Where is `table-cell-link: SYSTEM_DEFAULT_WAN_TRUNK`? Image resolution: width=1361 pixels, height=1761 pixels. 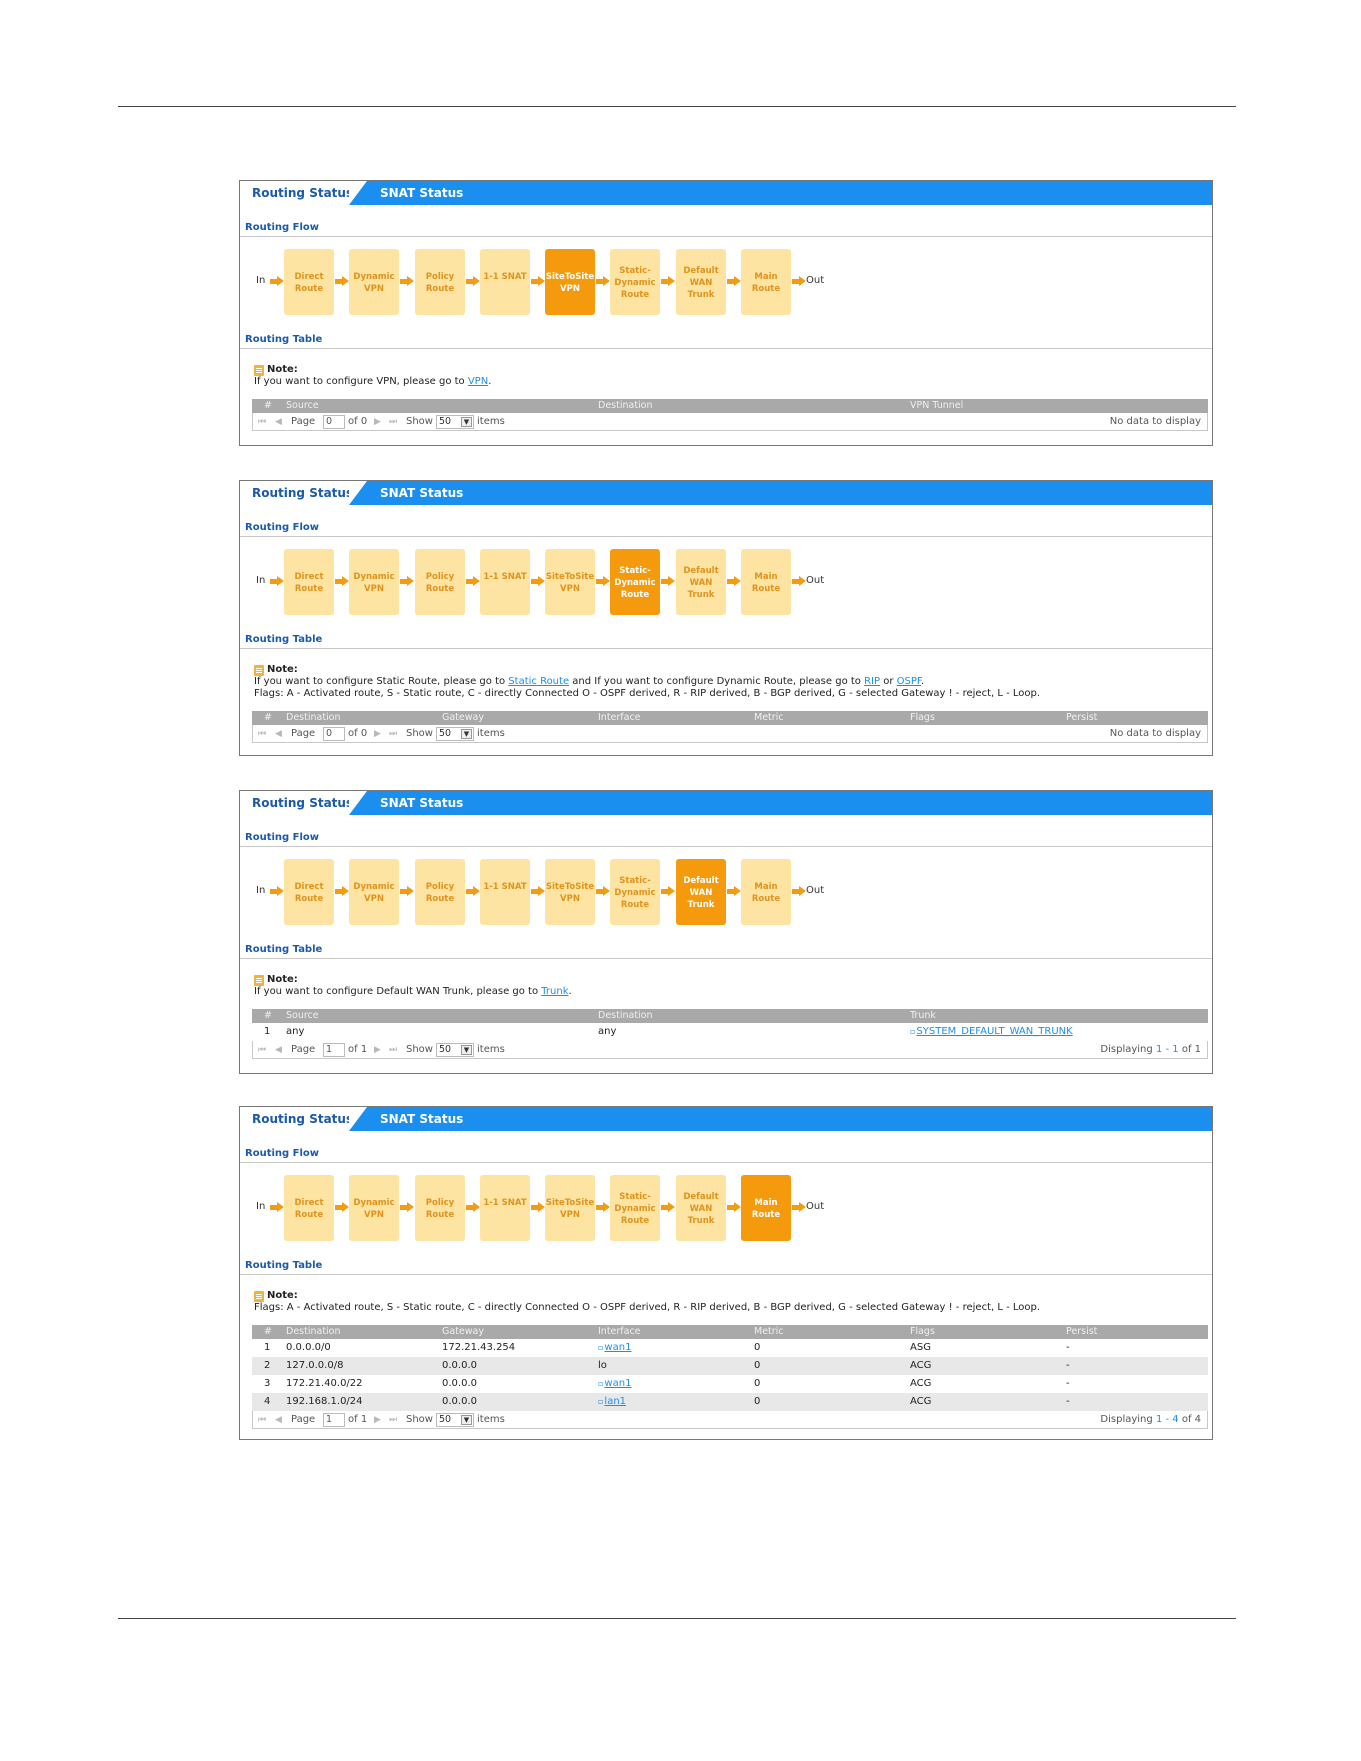
table-cell-link: SYSTEM_DEFAULT_WAN_TRUNK is located at coordinates (994, 1031).